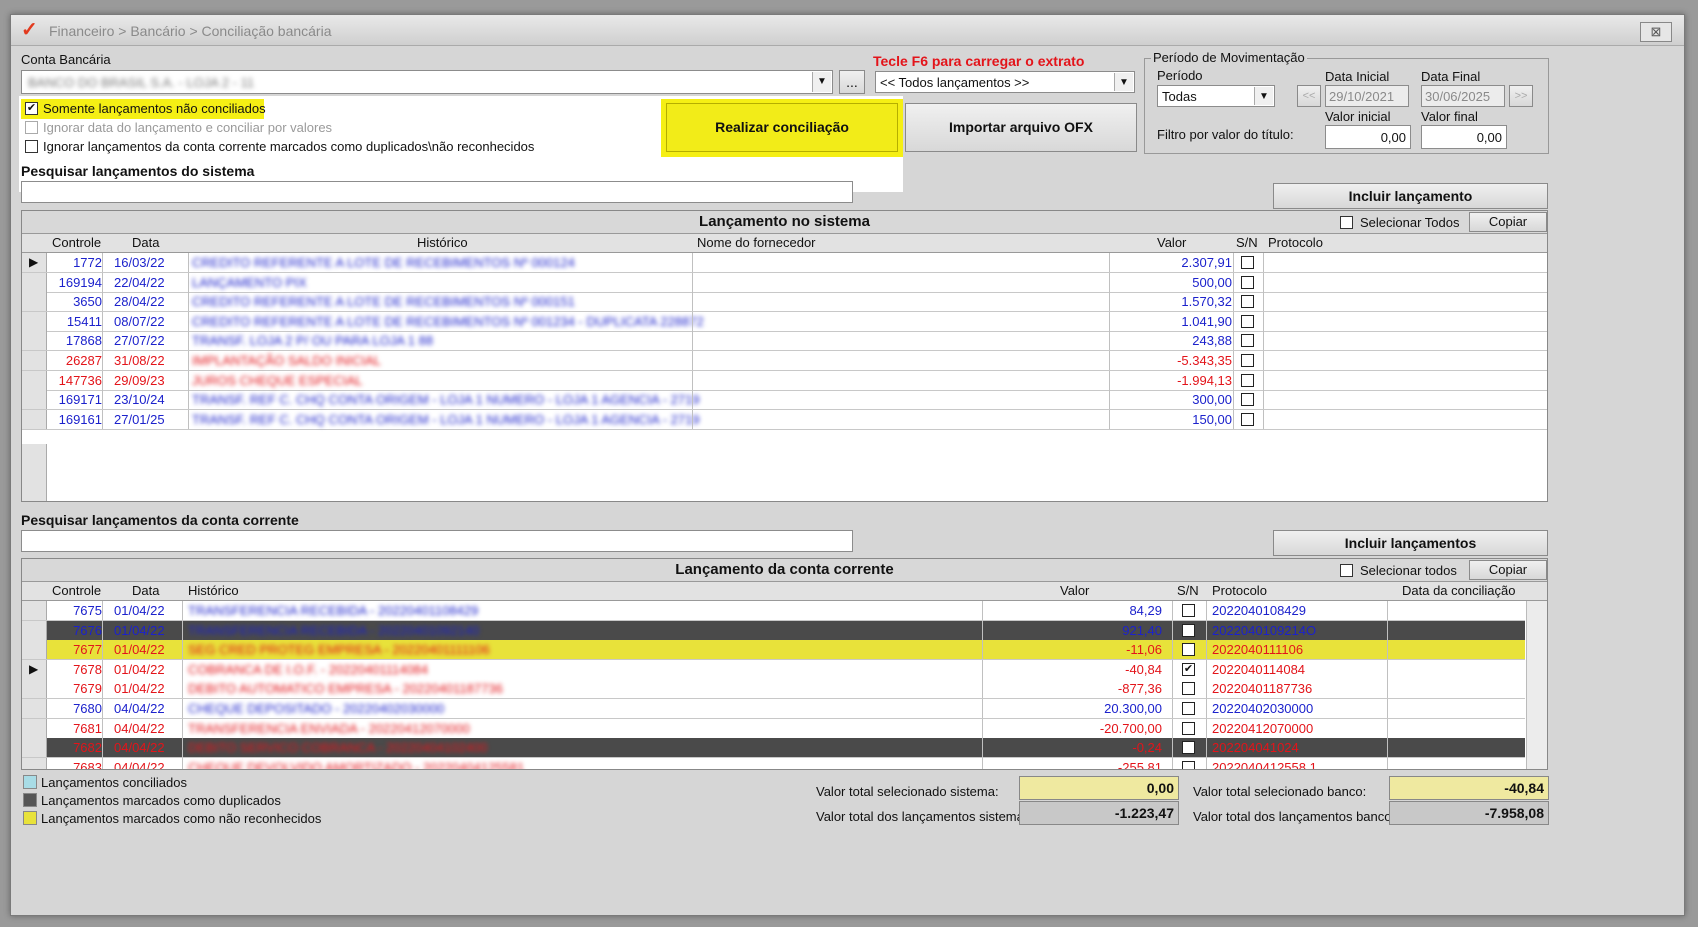  I want to click on periodo-combo: Todas ▼, so click(1216, 96).